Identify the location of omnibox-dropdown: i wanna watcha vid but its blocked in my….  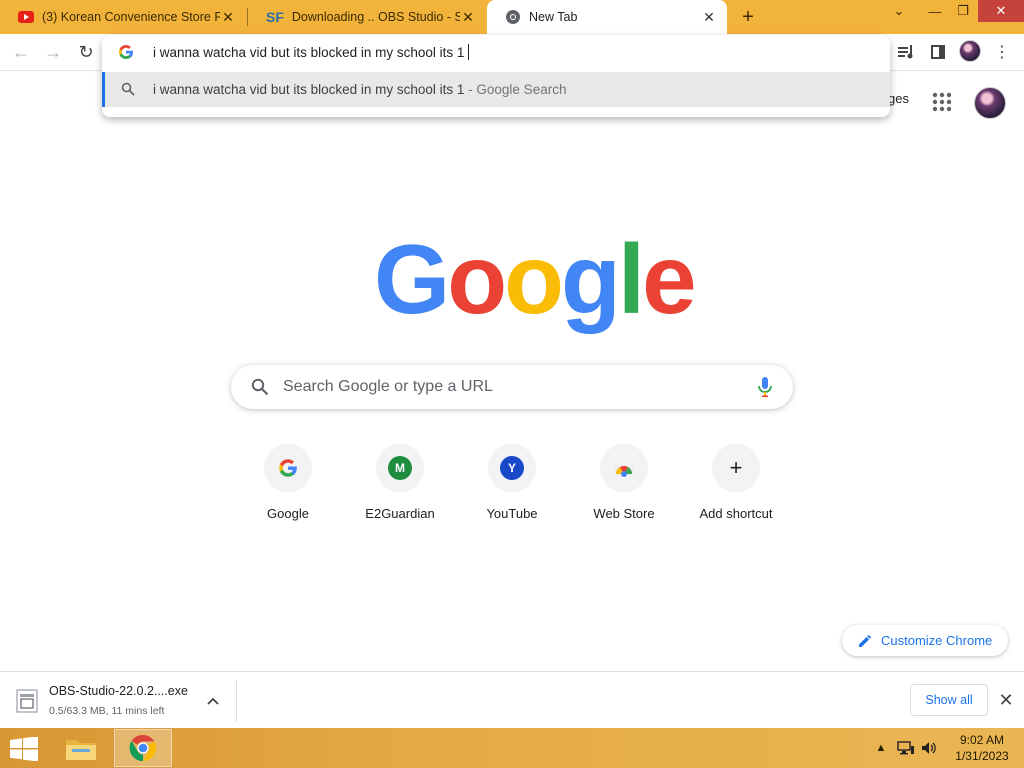
(496, 76).